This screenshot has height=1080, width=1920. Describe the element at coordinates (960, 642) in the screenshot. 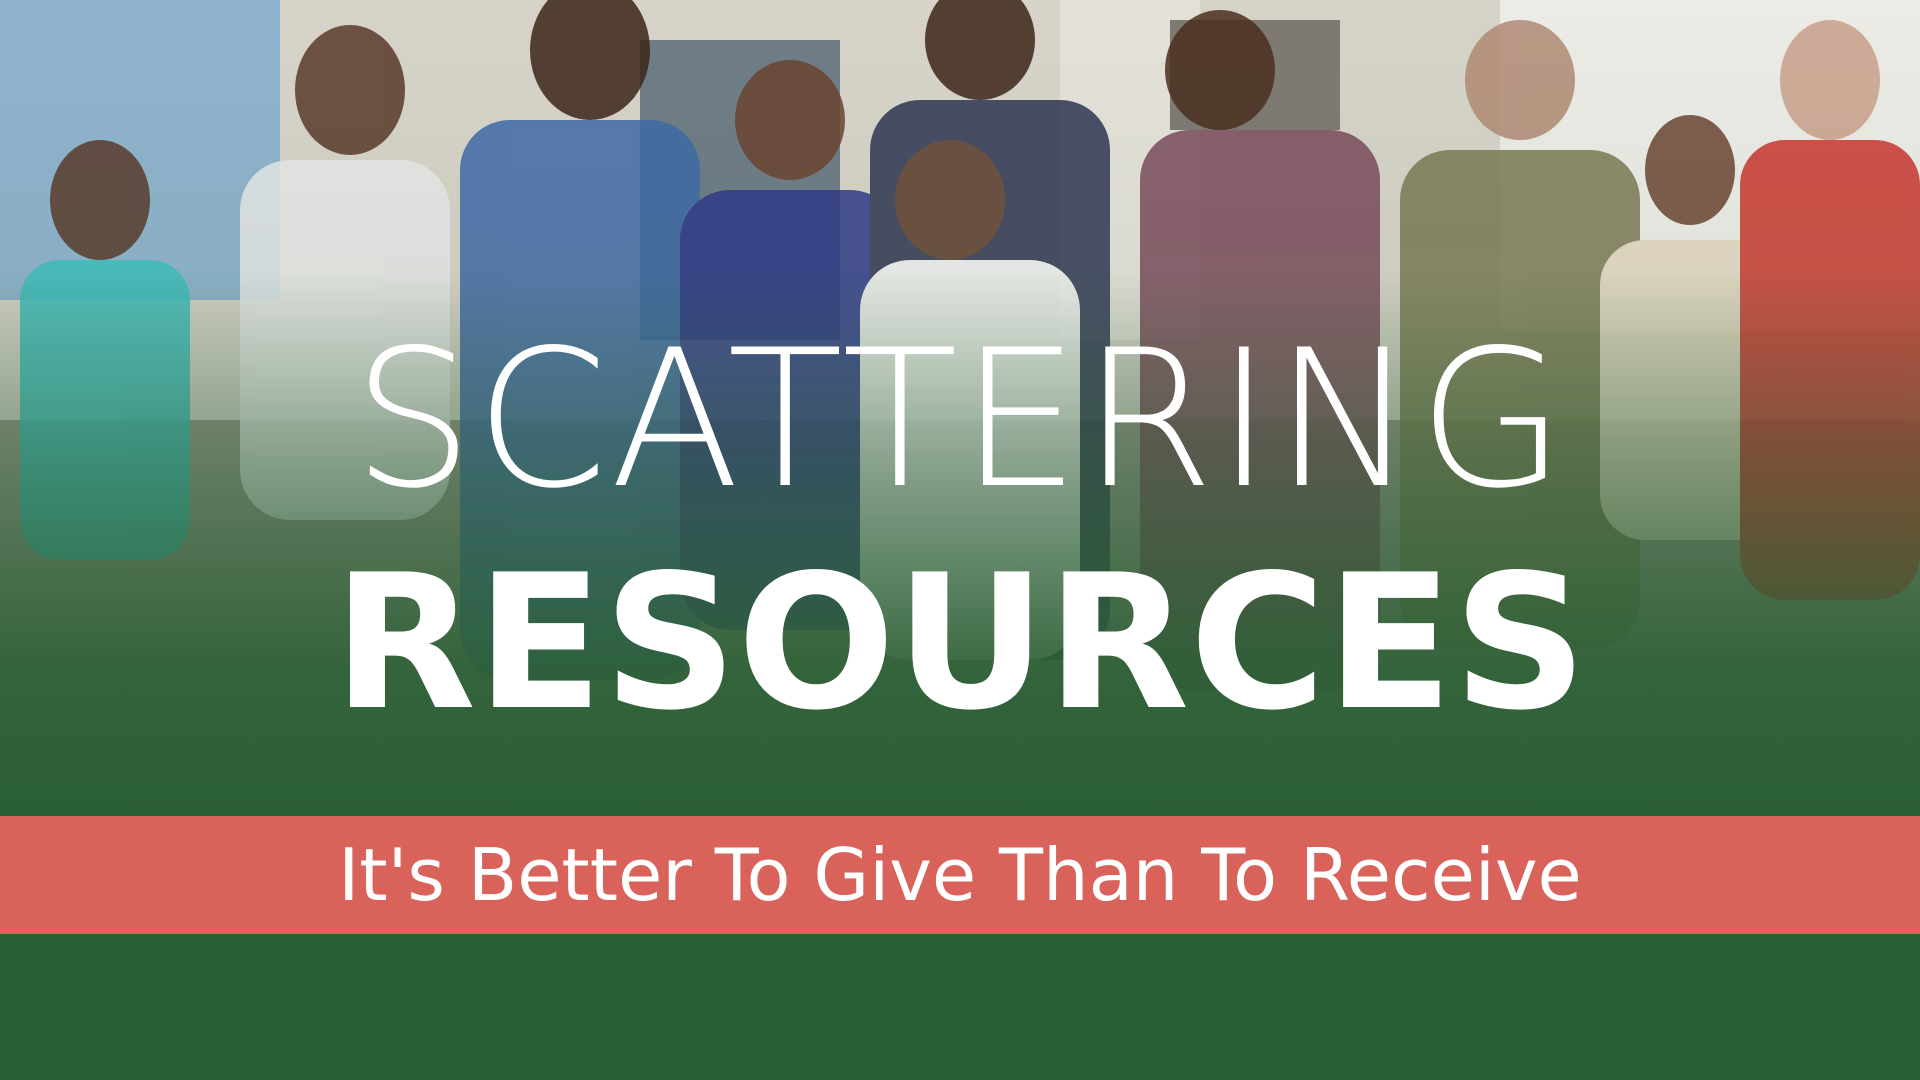

I see `title-resources: RESOURCES` at that location.